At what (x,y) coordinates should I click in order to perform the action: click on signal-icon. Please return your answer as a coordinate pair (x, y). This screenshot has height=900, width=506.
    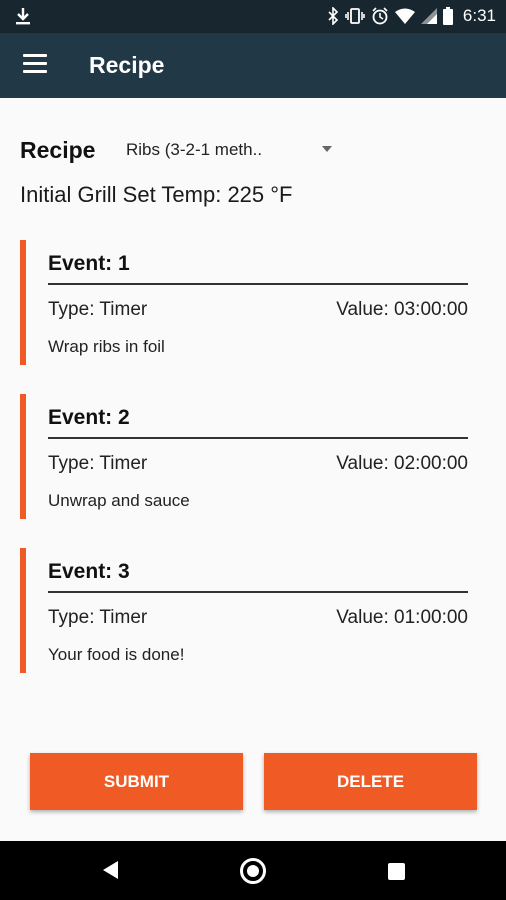
    Looking at the image, I should click on (428, 16).